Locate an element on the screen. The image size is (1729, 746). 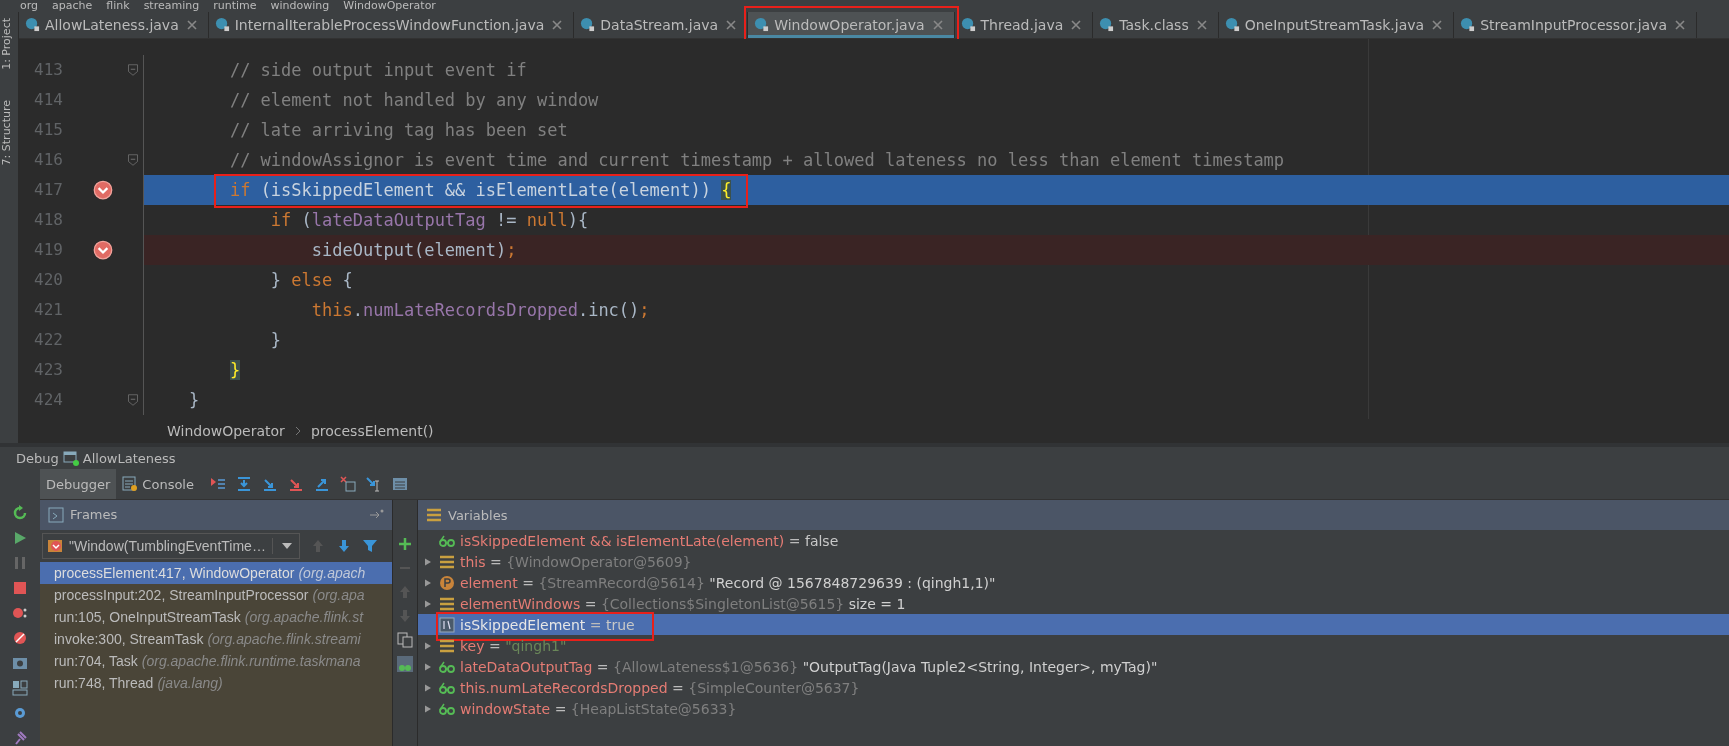
step-over-icon is located at coordinates (243, 484).